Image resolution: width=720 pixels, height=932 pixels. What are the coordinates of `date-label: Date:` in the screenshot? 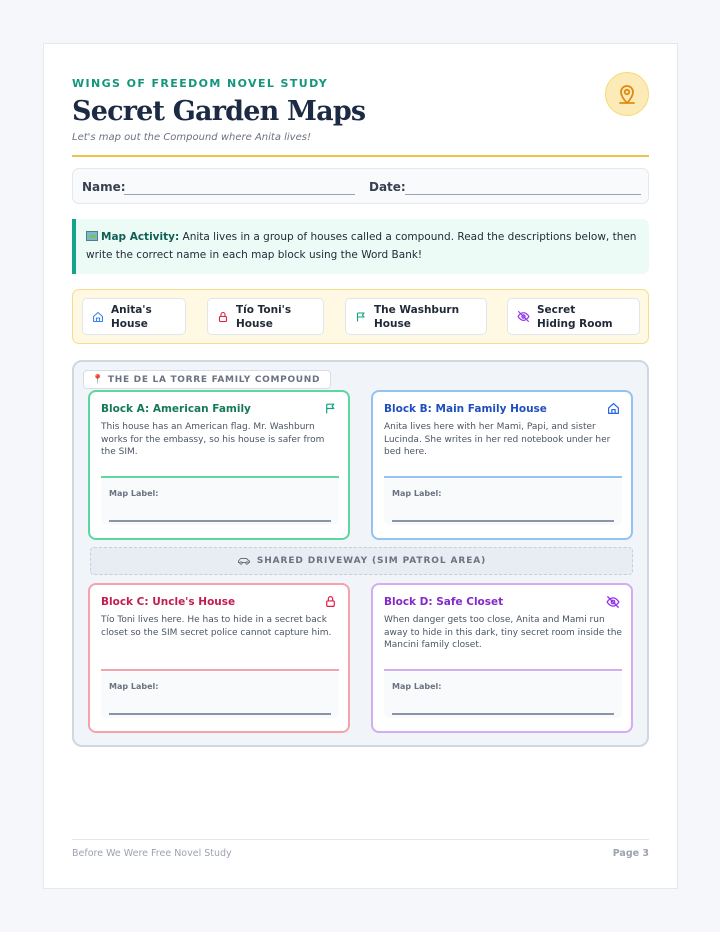 It's located at (387, 187).